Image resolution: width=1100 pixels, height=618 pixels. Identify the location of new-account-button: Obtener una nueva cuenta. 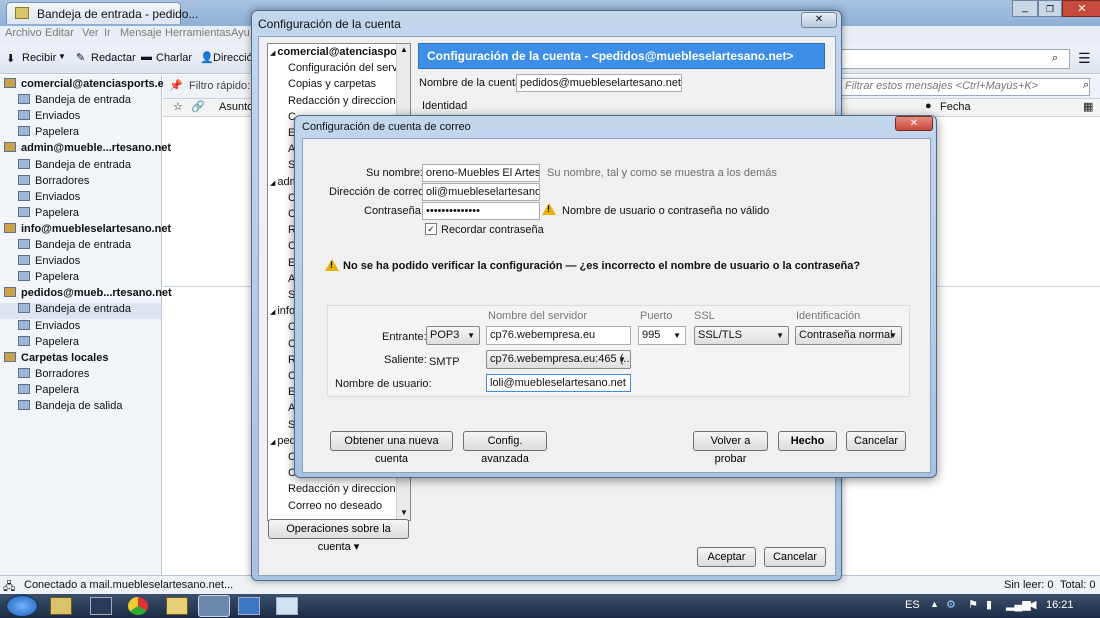
(391, 448).